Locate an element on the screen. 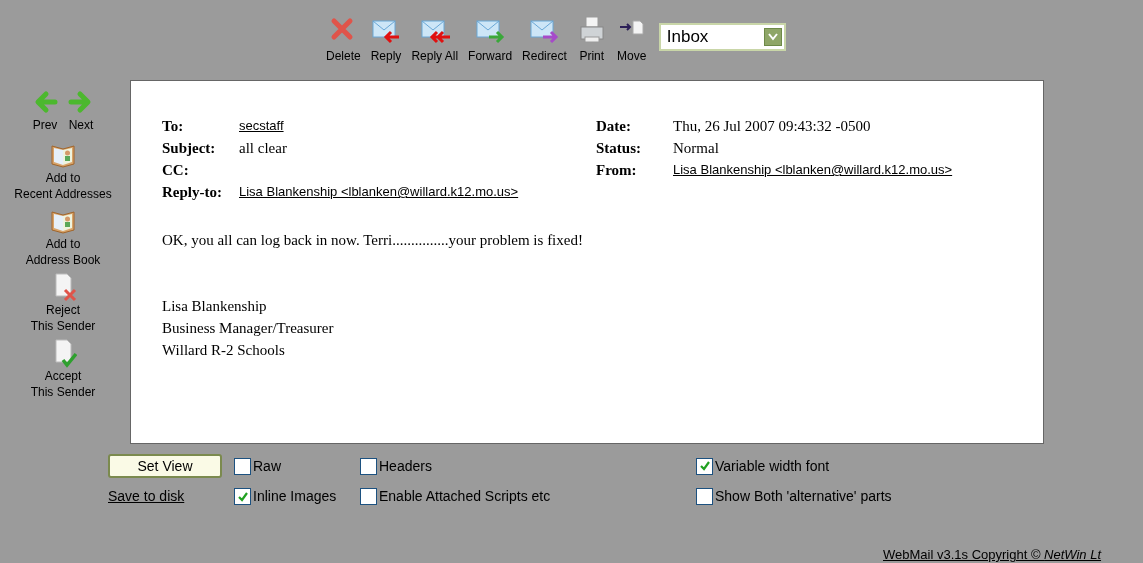 The width and height of the screenshot is (1143, 563). address-link: secstaff is located at coordinates (261, 126).